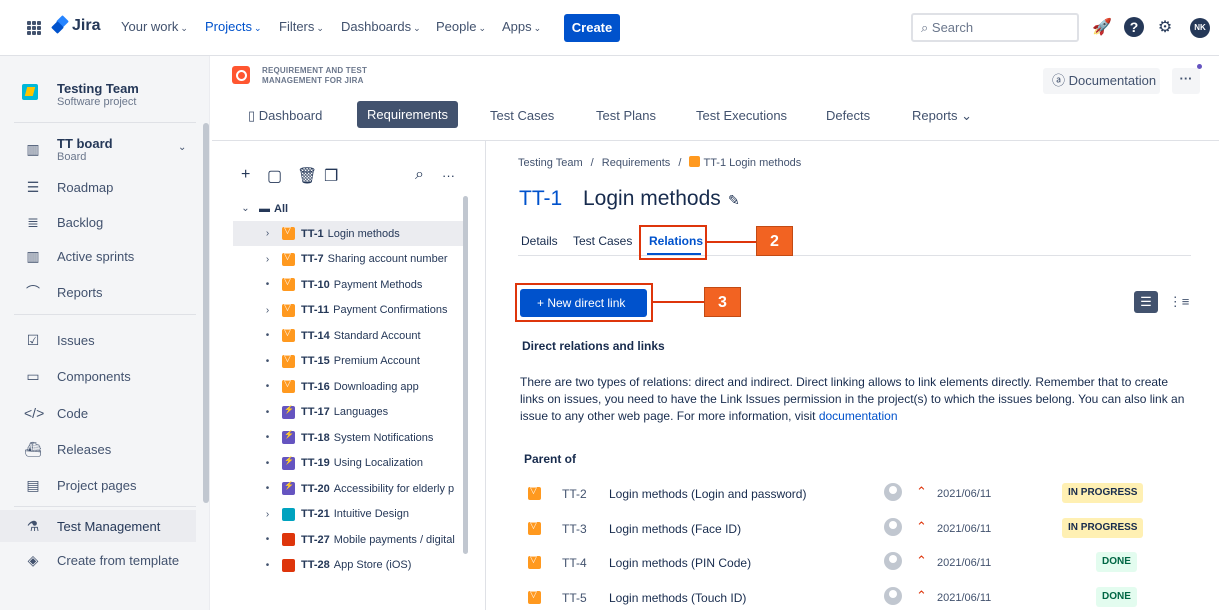  What do you see at coordinates (848, 115) in the screenshot?
I see `tab-defects: Defects` at bounding box center [848, 115].